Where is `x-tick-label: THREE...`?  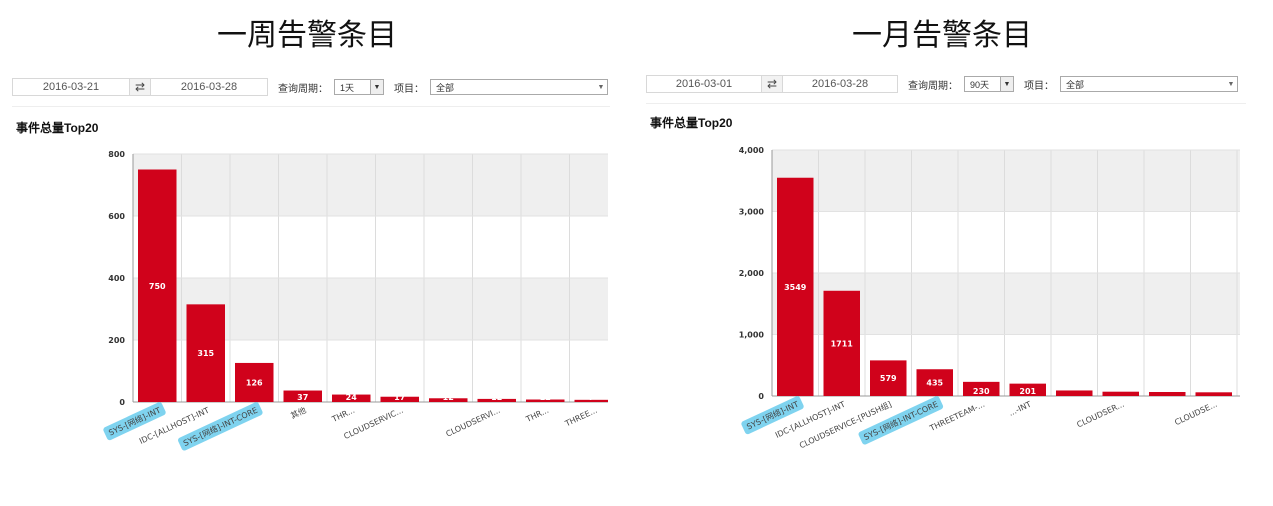 x-tick-label: THREE... is located at coordinates (581, 417).